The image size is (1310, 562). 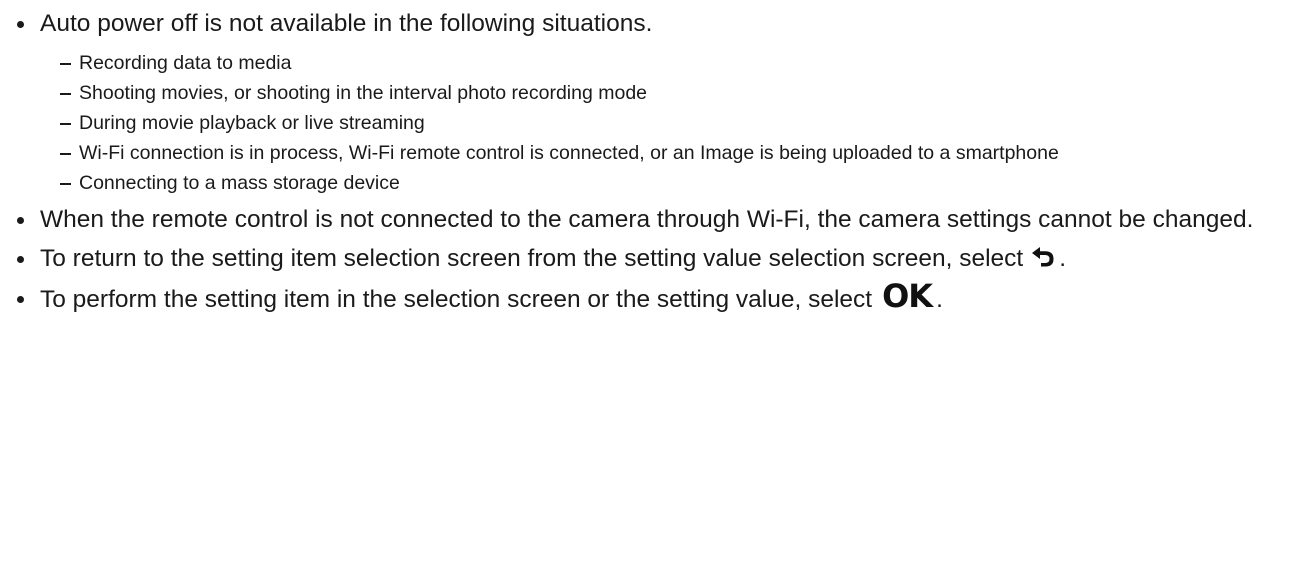 I want to click on situation-item: Recording data to media, so click(x=682, y=63).